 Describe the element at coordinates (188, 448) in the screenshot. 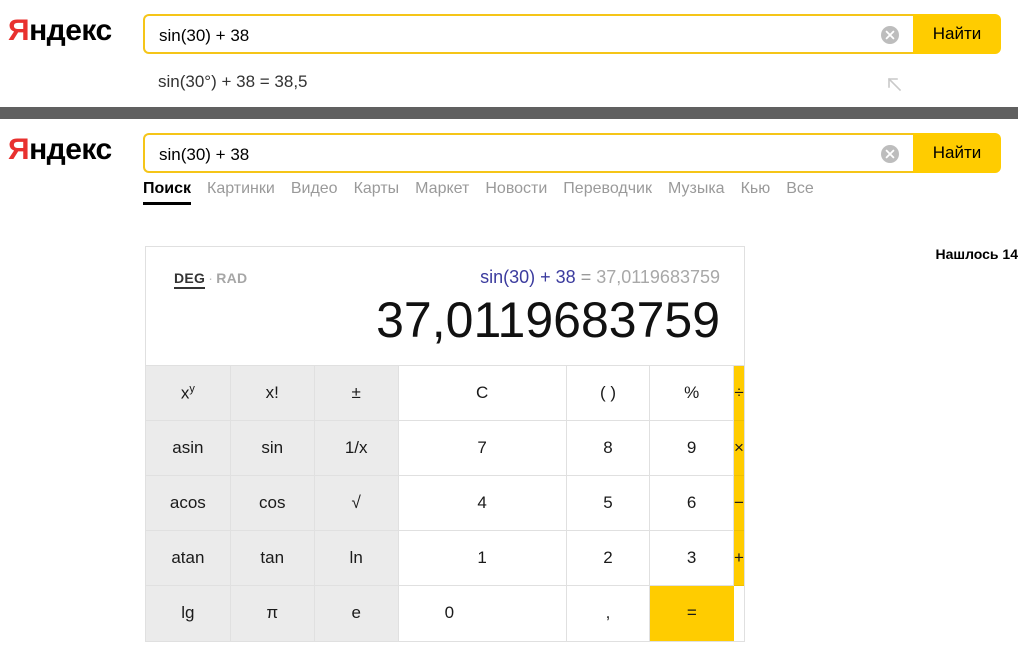

I see `key-asin: asin` at that location.